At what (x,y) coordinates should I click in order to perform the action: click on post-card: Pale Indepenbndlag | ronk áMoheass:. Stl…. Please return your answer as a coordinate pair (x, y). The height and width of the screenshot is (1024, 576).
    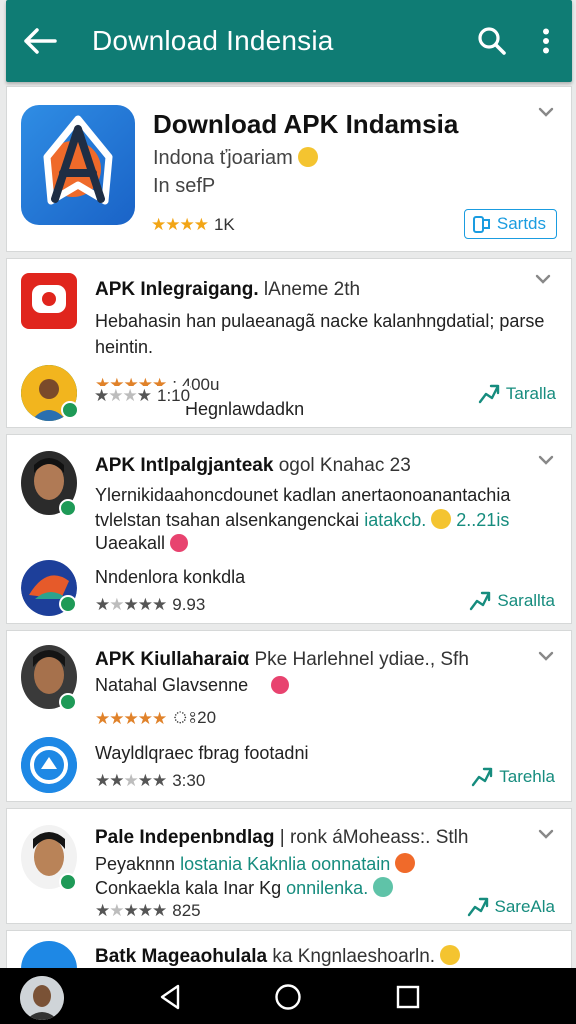
    Looking at the image, I should click on (289, 866).